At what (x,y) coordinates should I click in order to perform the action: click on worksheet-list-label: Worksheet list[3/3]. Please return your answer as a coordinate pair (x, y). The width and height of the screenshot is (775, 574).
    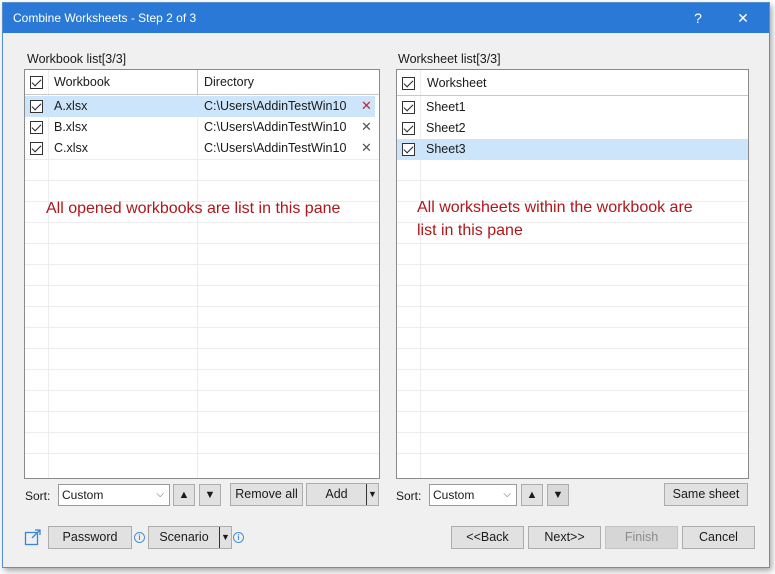
    Looking at the image, I should click on (449, 59).